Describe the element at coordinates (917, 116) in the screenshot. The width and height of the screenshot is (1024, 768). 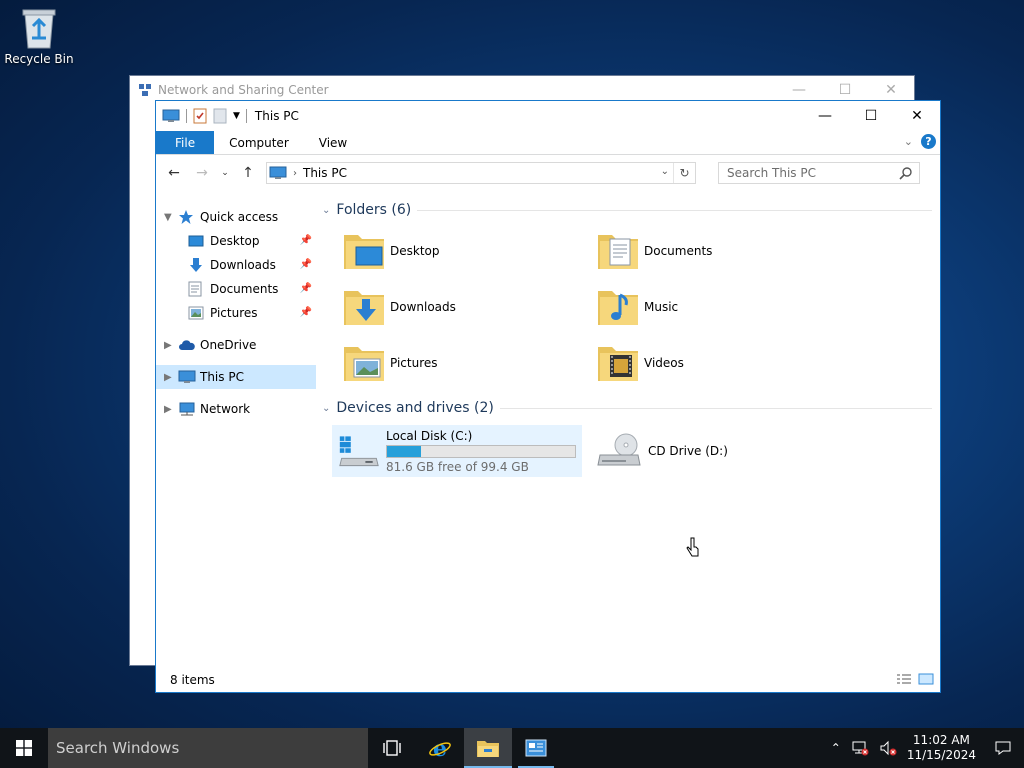
I see `close-button: ✕` at that location.